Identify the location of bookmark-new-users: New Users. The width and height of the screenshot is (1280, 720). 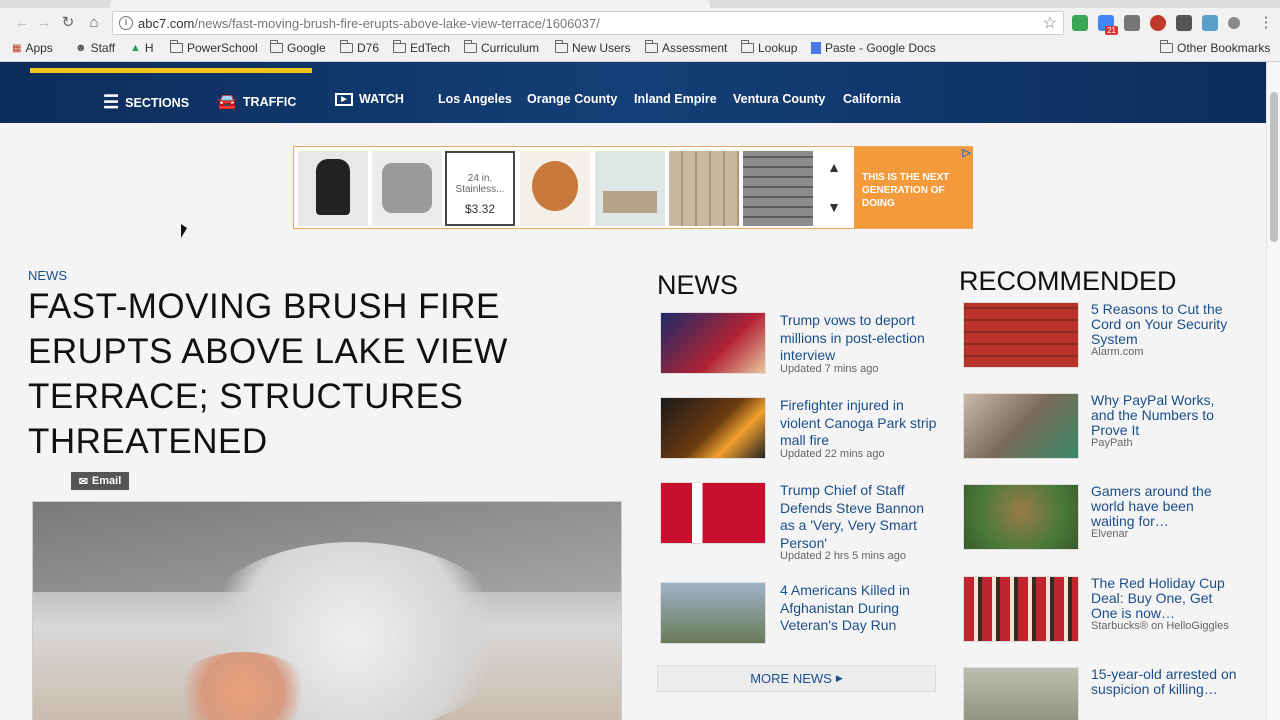
(593, 47).